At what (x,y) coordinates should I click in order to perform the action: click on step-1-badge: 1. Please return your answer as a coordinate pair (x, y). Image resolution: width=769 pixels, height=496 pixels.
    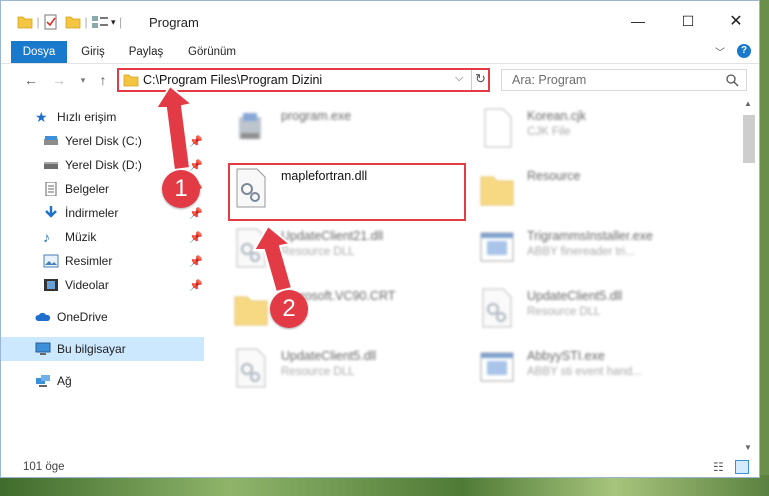
    Looking at the image, I should click on (181, 189).